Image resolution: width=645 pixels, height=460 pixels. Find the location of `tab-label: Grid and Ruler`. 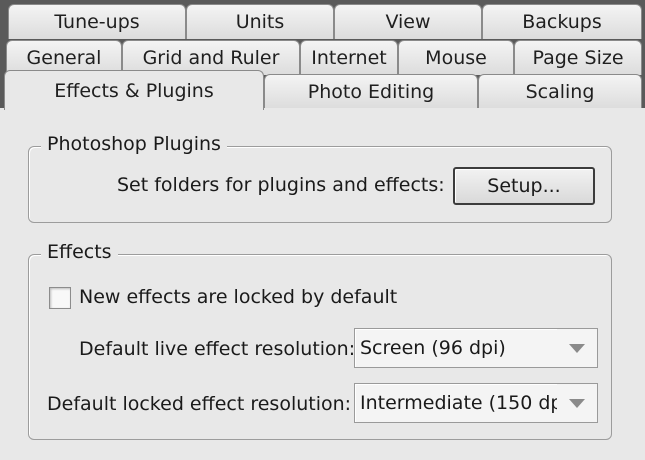

tab-label: Grid and Ruler is located at coordinates (211, 58).